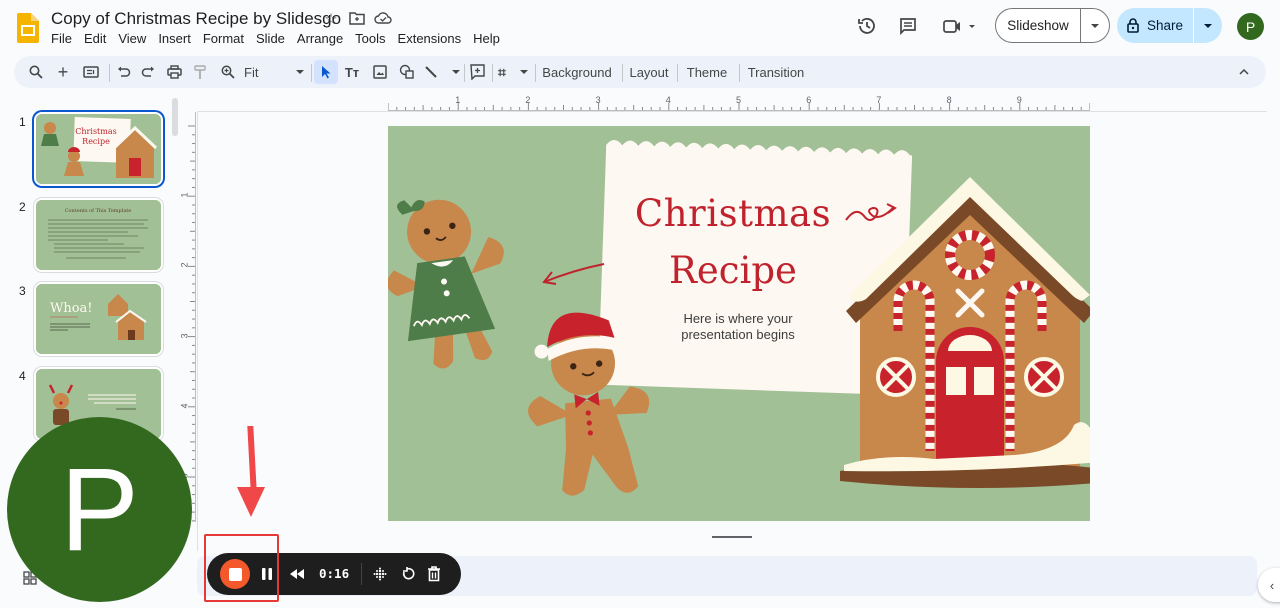 The image size is (1280, 608). I want to click on menu-view: View, so click(132, 38).